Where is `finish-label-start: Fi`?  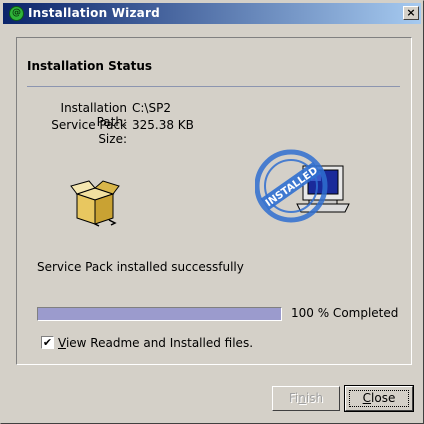 finish-label-start: Fi is located at coordinates (293, 398).